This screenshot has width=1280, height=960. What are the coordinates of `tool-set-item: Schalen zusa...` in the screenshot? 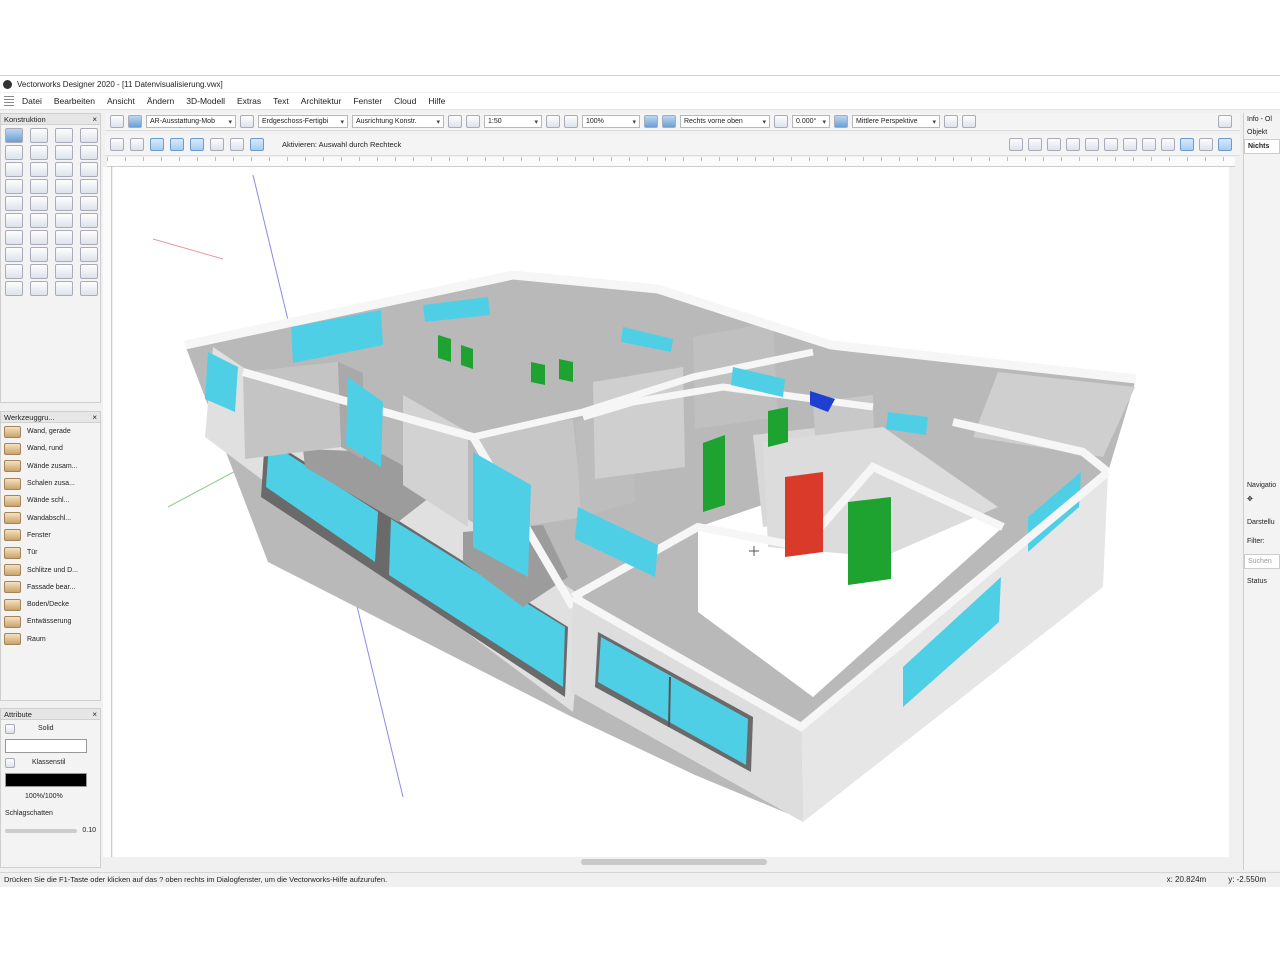 It's located at (50, 483).